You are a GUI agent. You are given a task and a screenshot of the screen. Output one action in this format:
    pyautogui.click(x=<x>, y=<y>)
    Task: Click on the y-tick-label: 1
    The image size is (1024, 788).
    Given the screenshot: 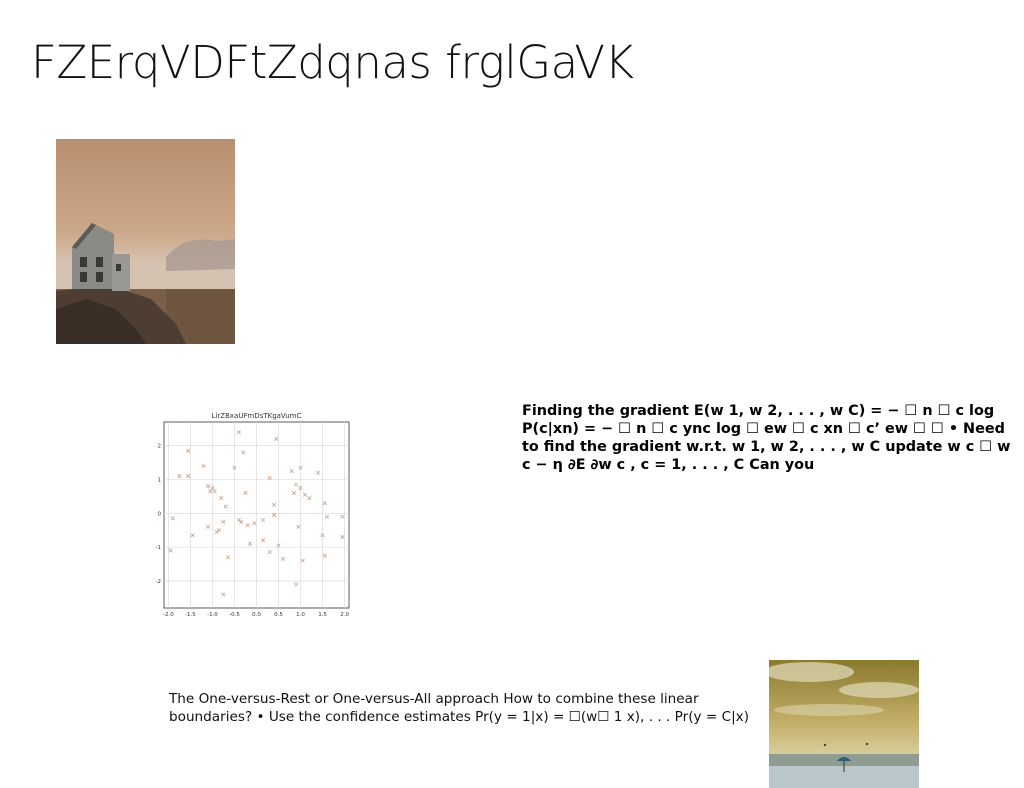 What is the action you would take?
    pyautogui.click(x=160, y=480)
    